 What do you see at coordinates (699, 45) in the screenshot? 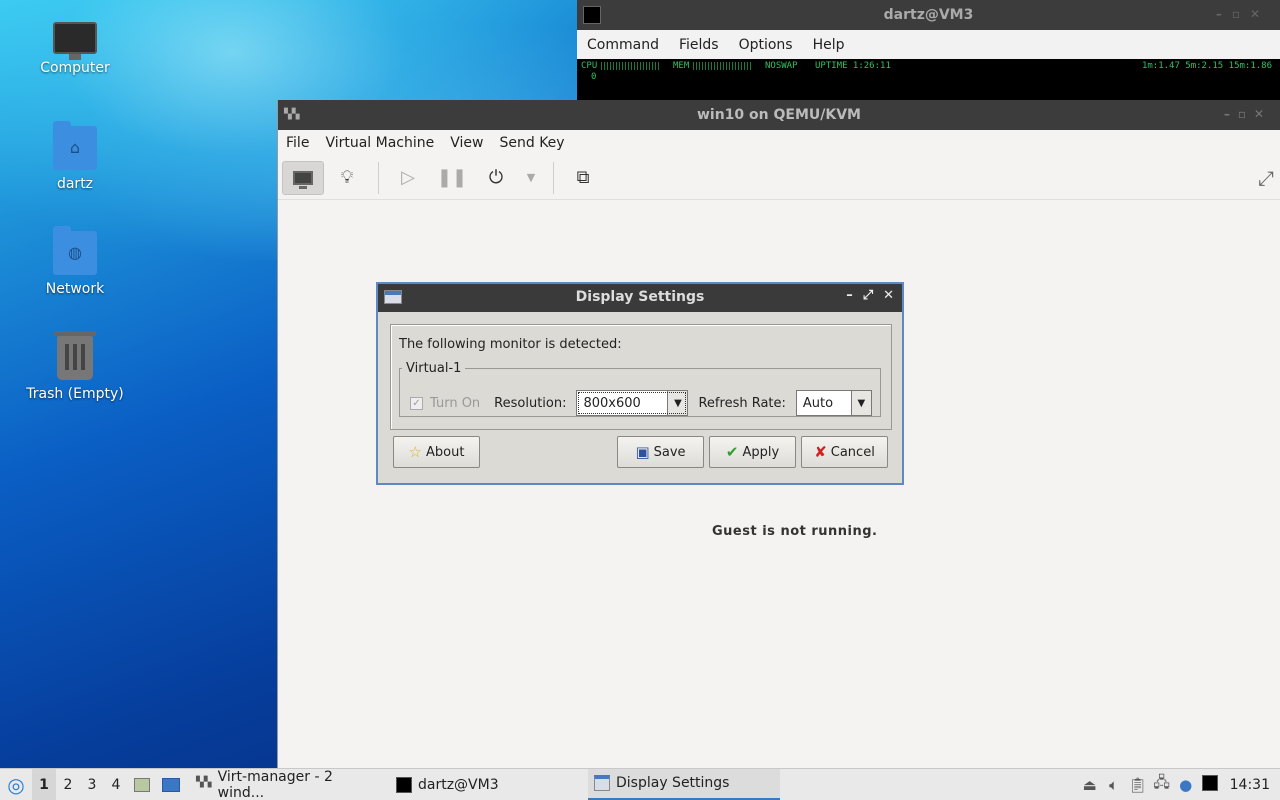
I see `menu-fields: Fields` at bounding box center [699, 45].